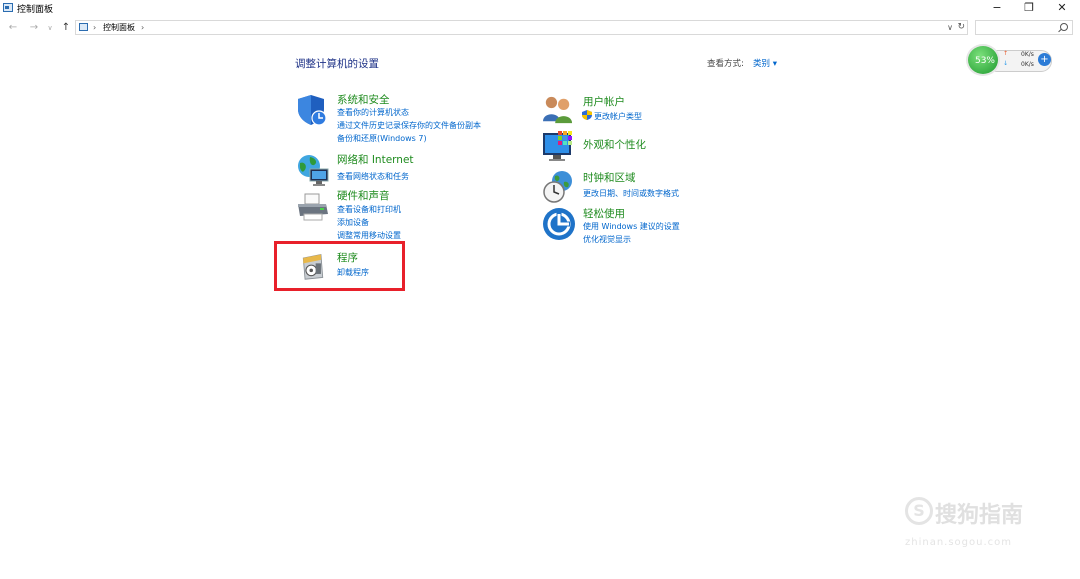 This screenshot has height=579, width=1080. What do you see at coordinates (353, 222) in the screenshot?
I see `link-add-device: 添加设备` at bounding box center [353, 222].